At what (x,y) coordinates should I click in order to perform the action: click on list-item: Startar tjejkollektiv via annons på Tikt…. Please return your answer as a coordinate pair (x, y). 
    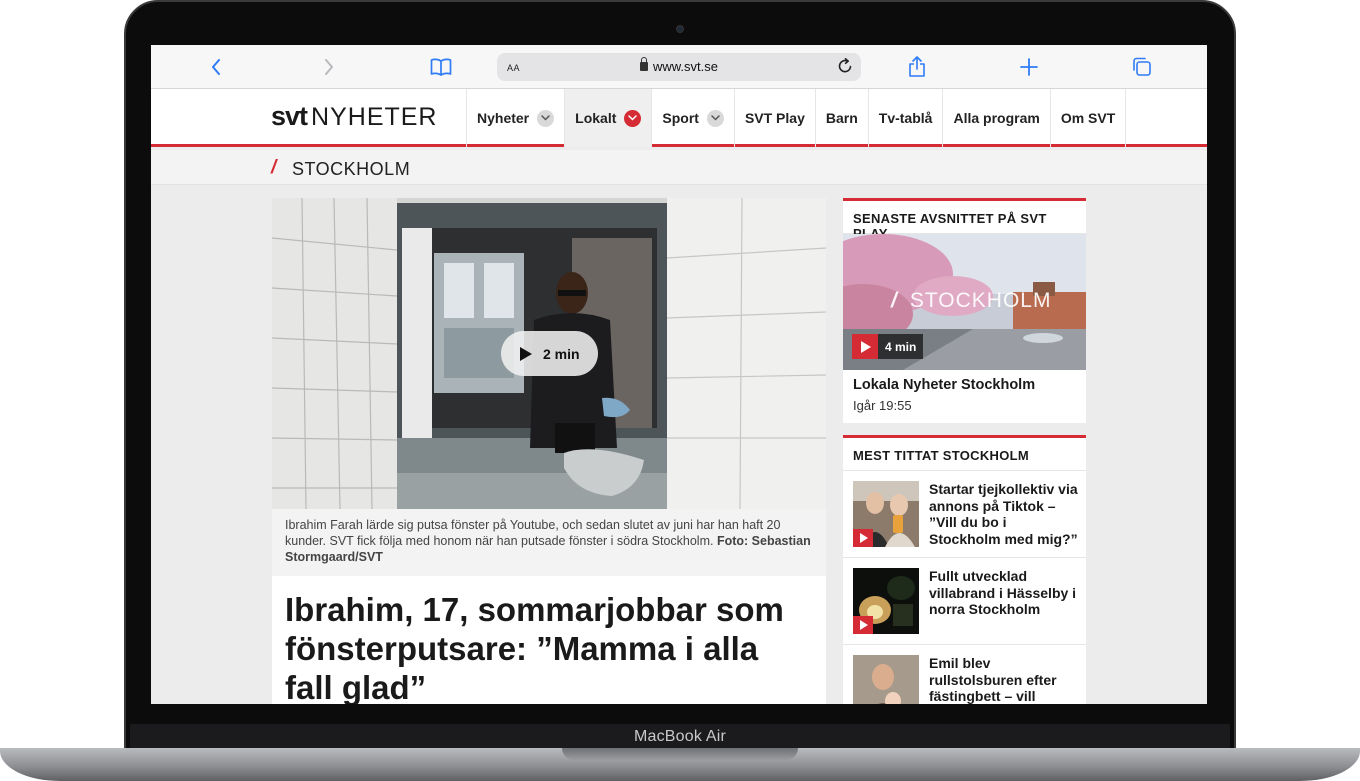
    Looking at the image, I should click on (964, 514).